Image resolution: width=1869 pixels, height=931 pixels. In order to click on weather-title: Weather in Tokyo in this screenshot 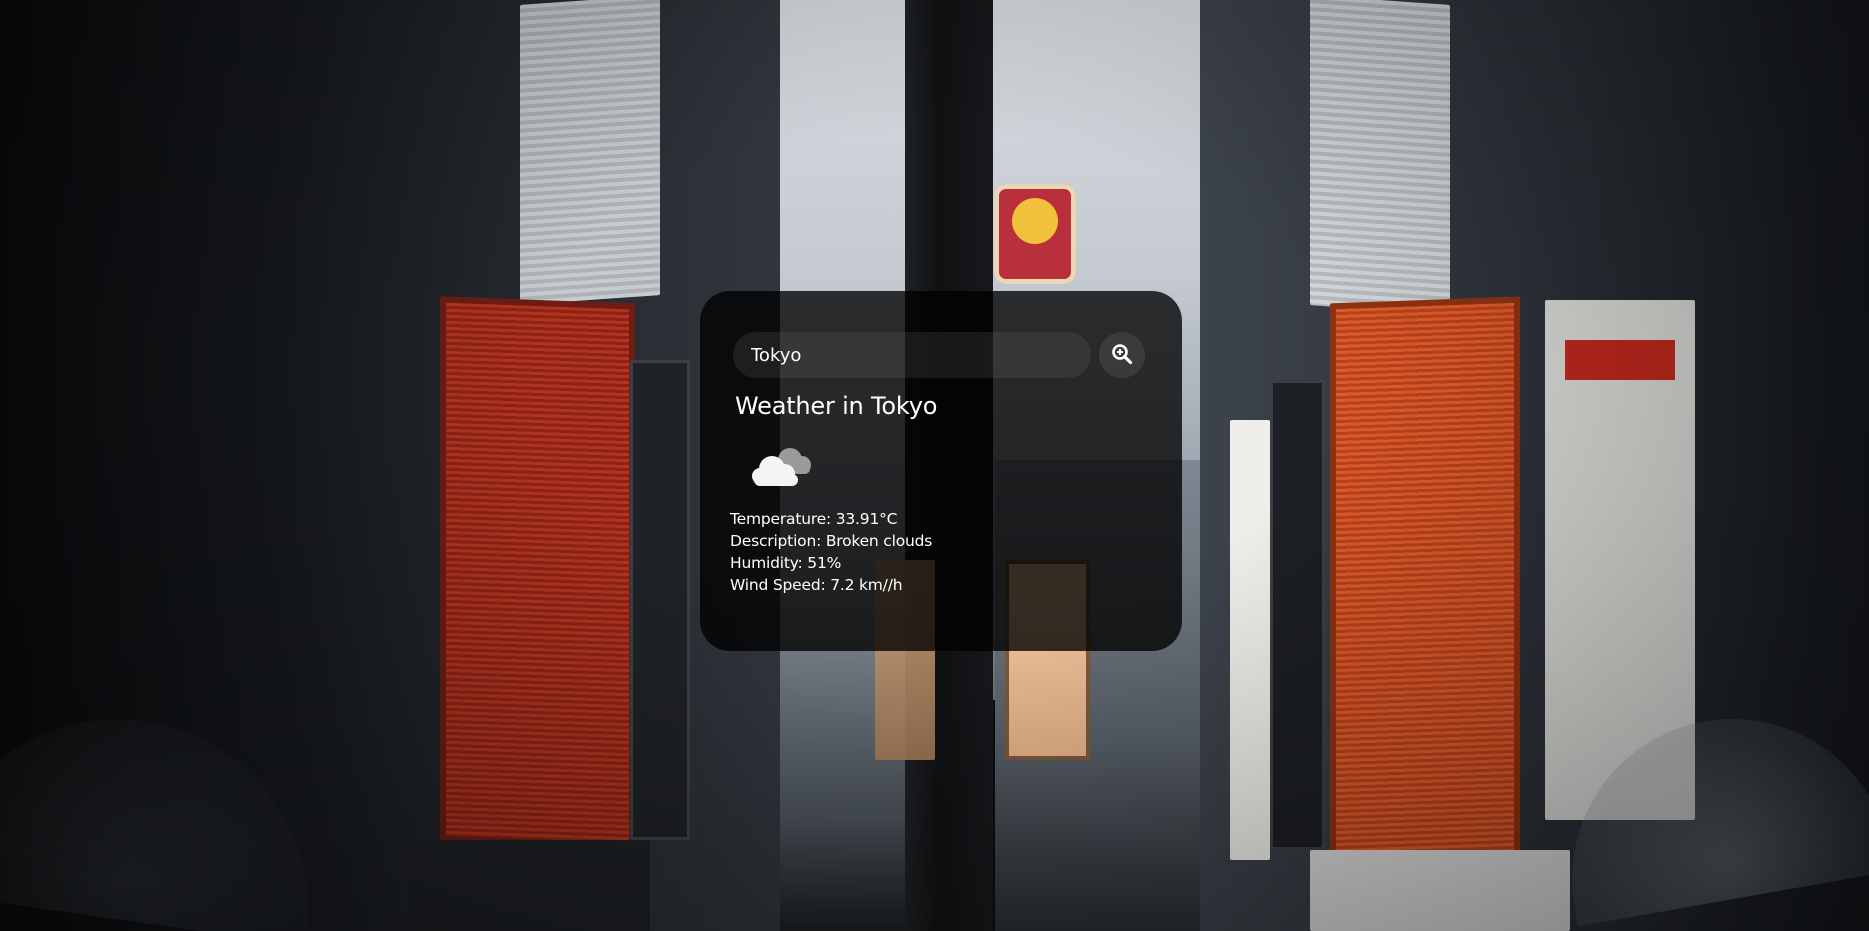, I will do `click(836, 406)`.